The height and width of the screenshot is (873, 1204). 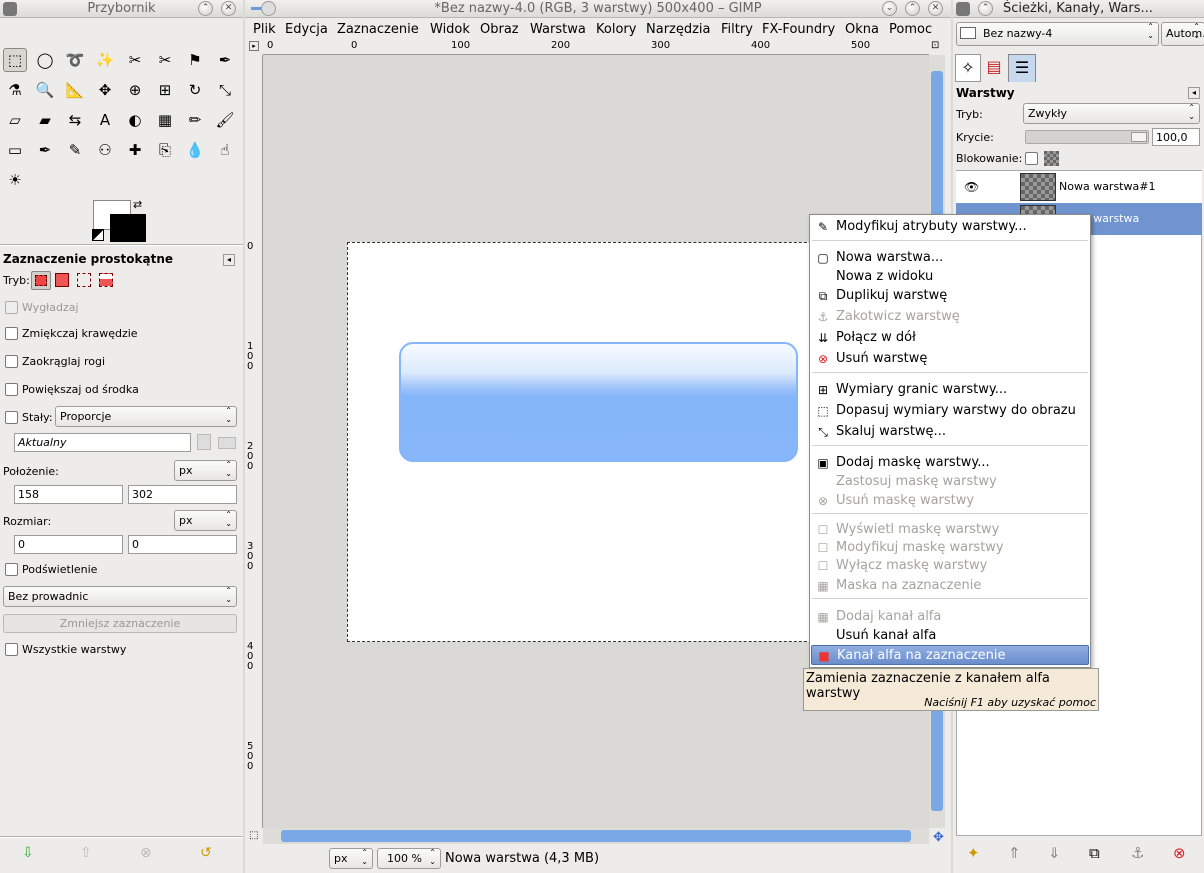 I want to click on ink-tool-icon: ✎, so click(x=75, y=150).